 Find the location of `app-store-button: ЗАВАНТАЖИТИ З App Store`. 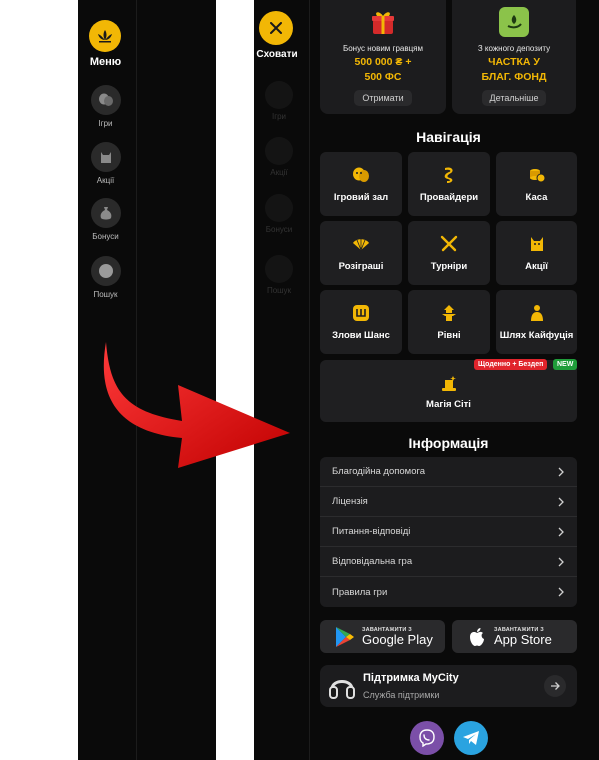

app-store-button: ЗАВАНТАЖИТИ З App Store is located at coordinates (514, 636).